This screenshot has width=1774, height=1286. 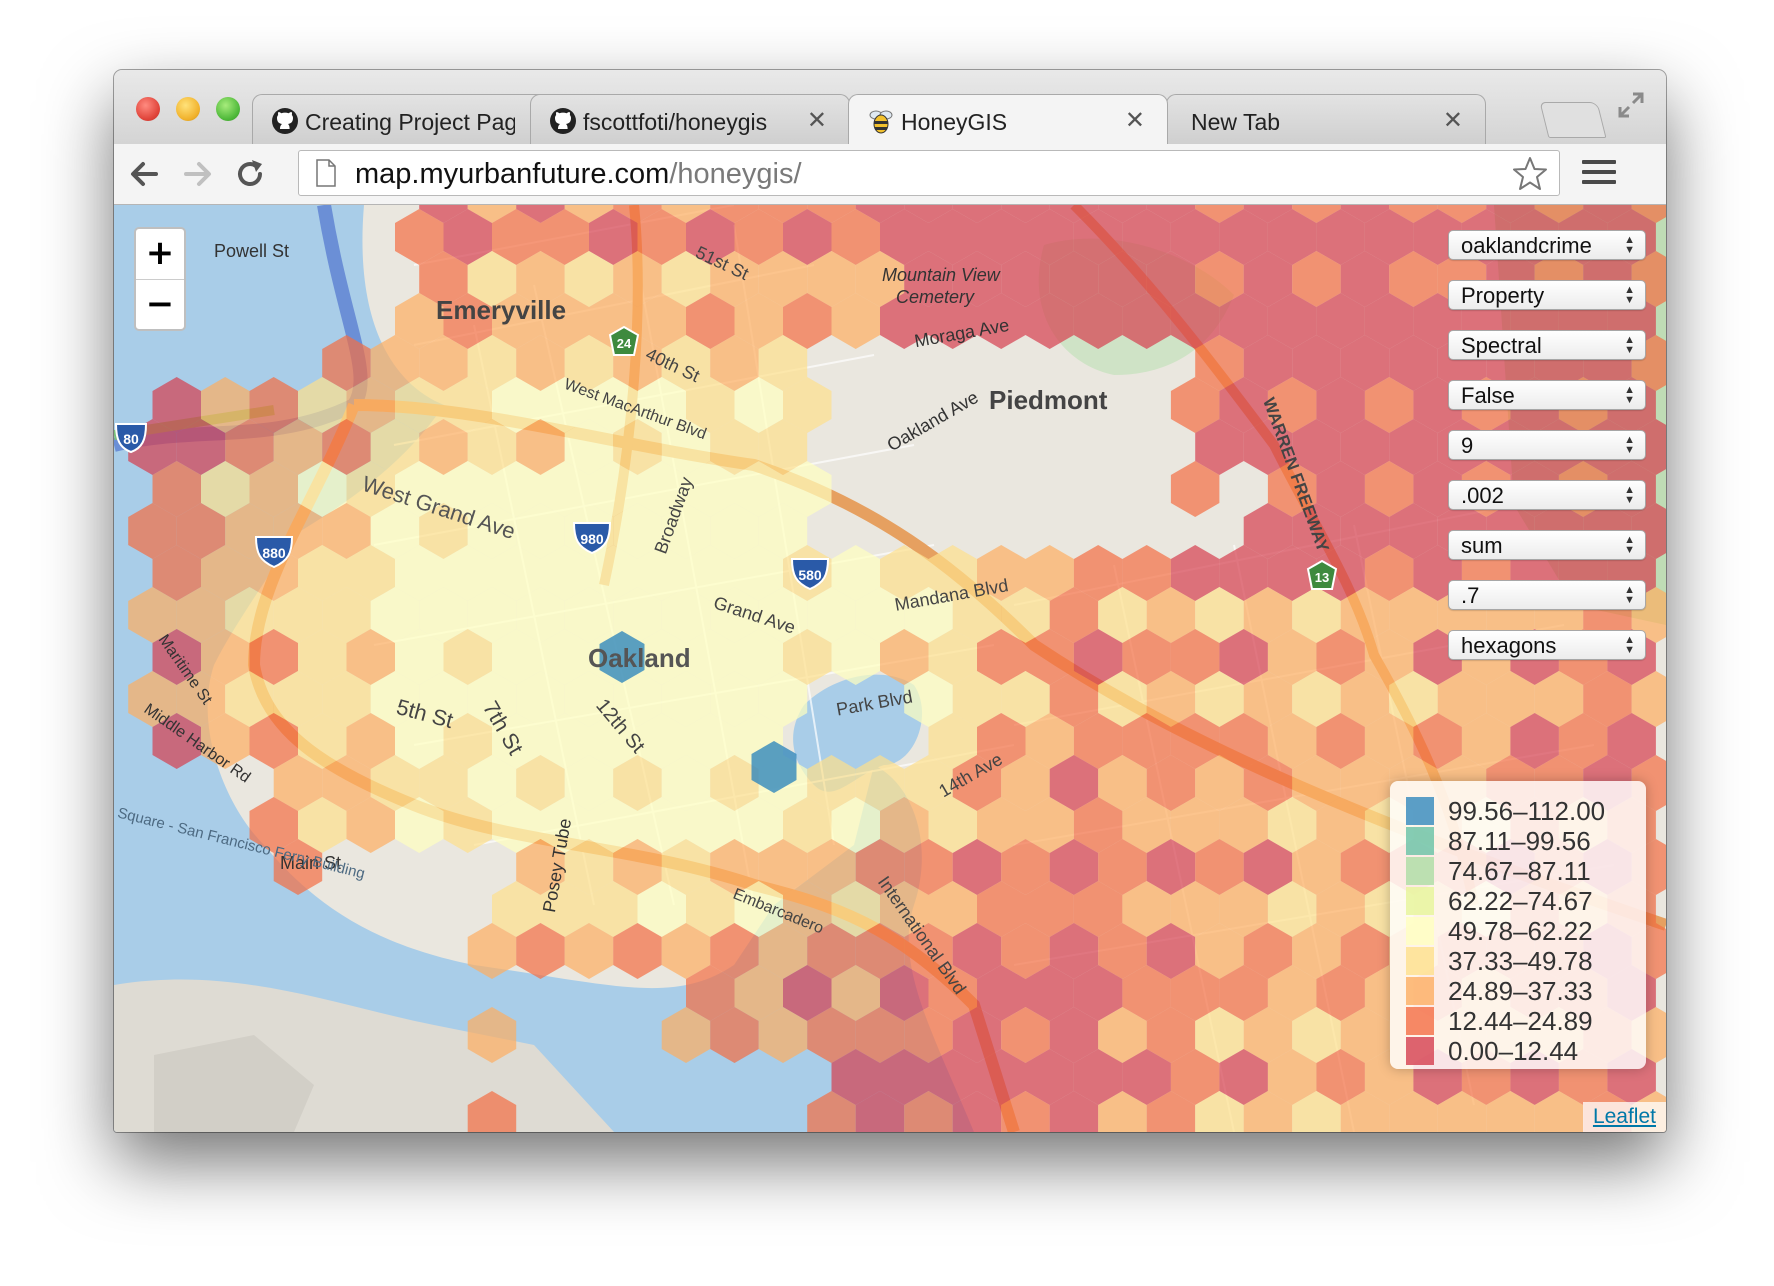 I want to click on legend-label: 74.67–87.11, so click(x=1519, y=871).